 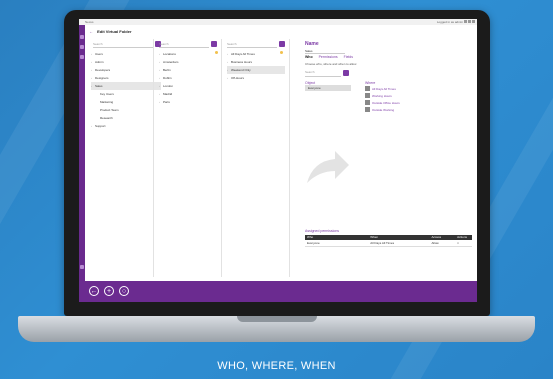 What do you see at coordinates (189, 54) in the screenshot?
I see `list-item: › Locations` at bounding box center [189, 54].